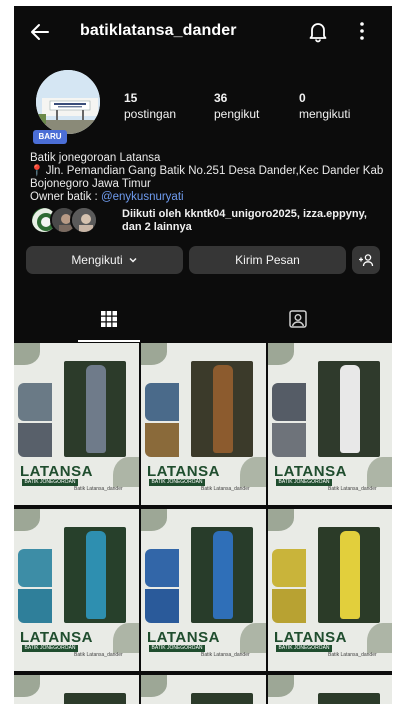  Describe the element at coordinates (150, 114) in the screenshot. I see `stat-posts-label: postingan` at that location.